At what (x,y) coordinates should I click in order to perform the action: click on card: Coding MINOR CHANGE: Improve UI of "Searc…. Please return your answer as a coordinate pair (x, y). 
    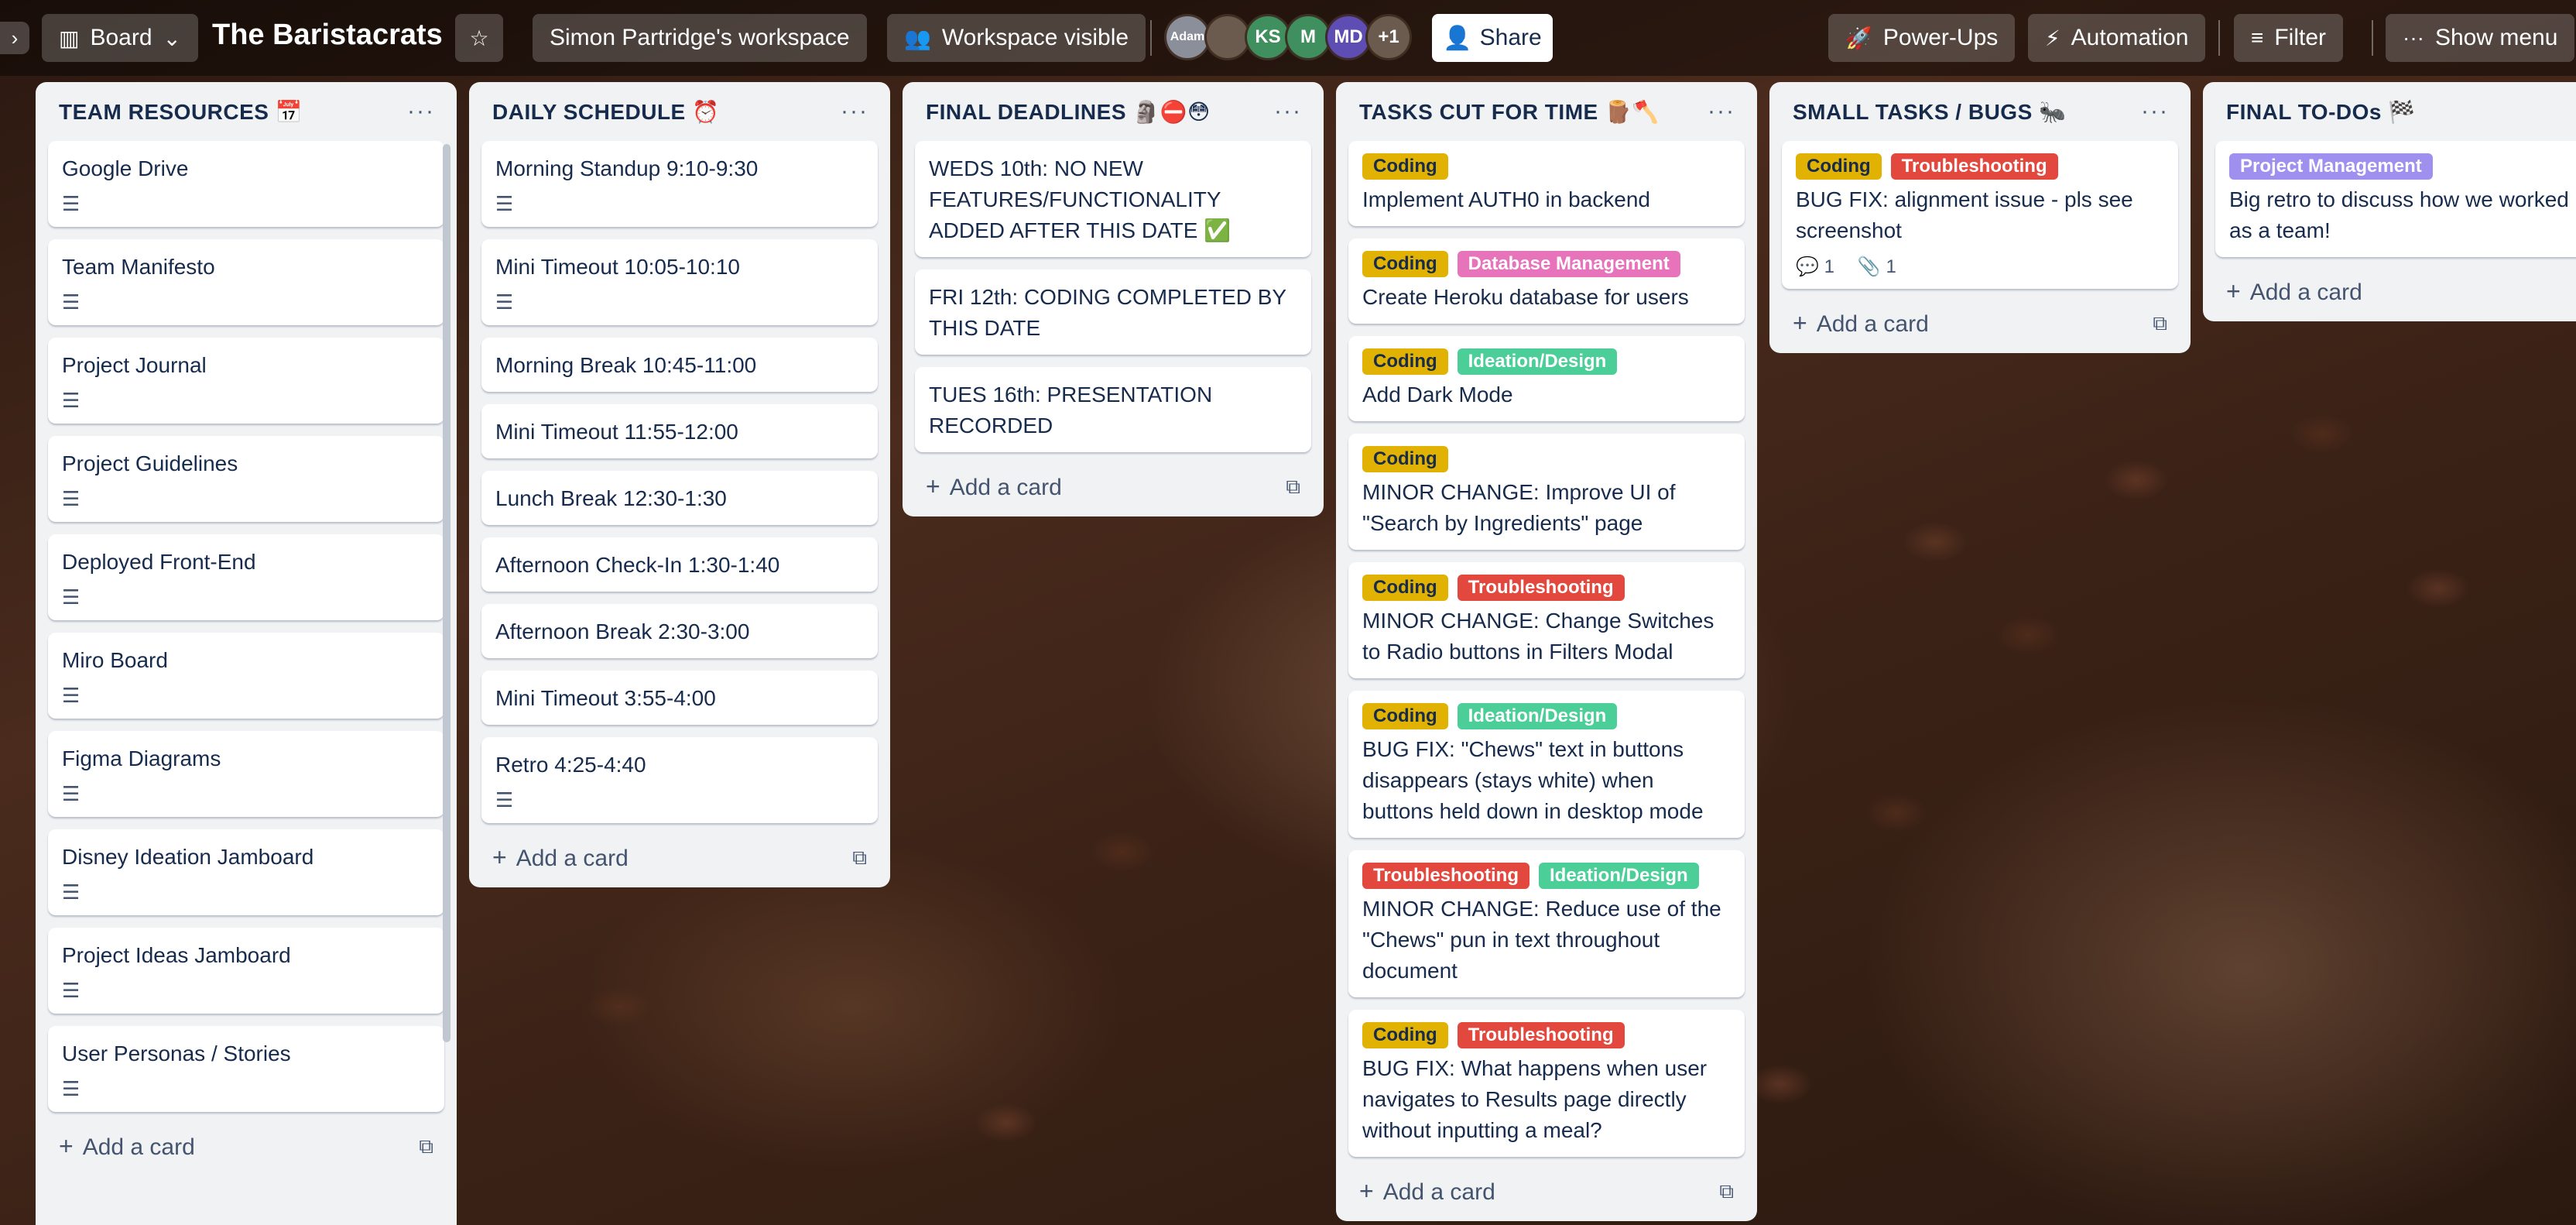
    Looking at the image, I should click on (1546, 492).